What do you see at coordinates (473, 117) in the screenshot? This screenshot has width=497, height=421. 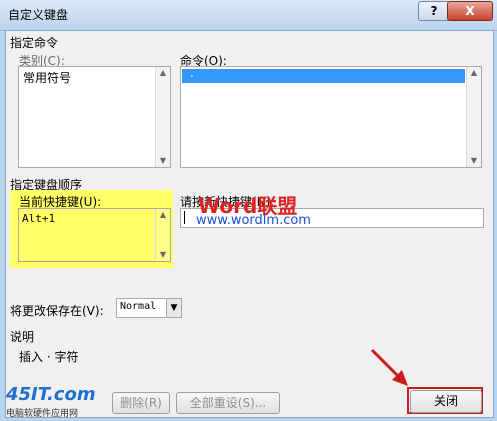 I see `commands-scrollbar: ▲ ▼` at bounding box center [473, 117].